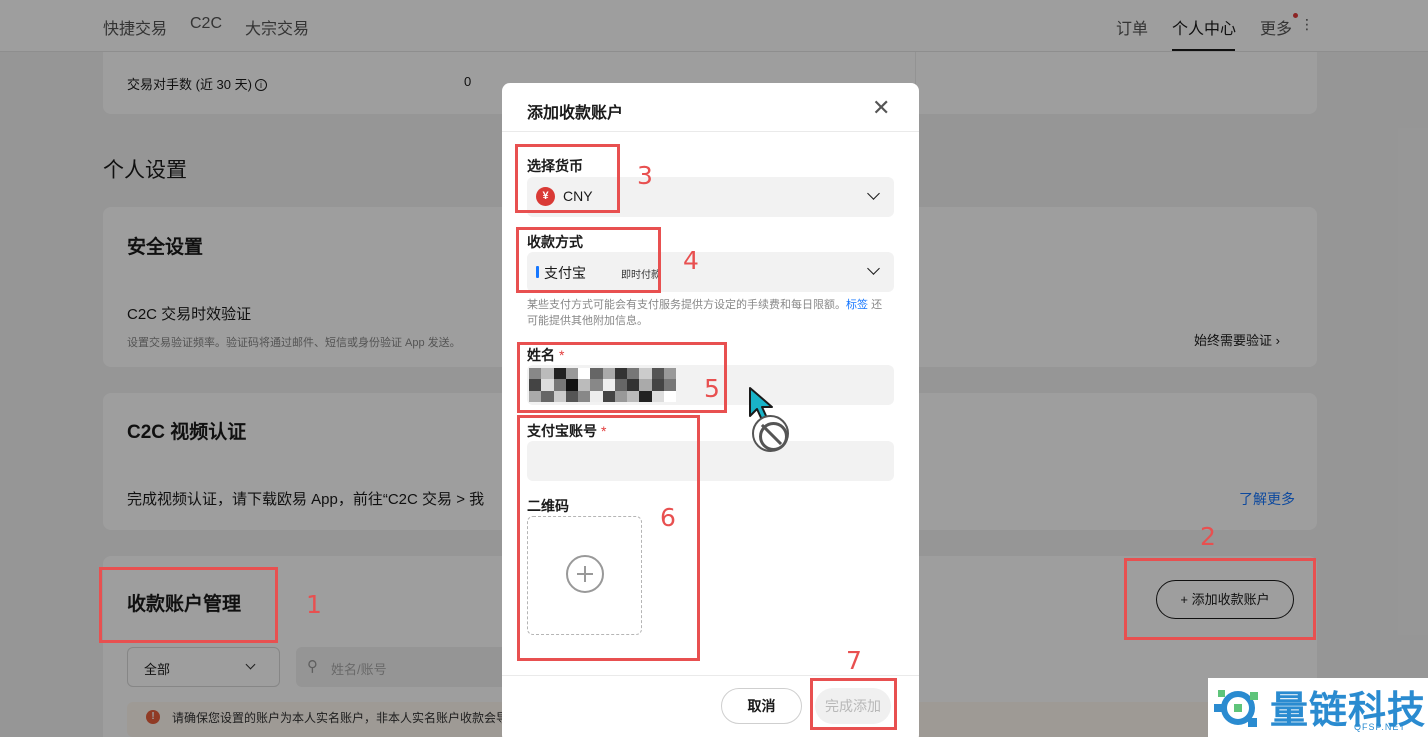 This screenshot has width=1428, height=737. What do you see at coordinates (1380, 727) in the screenshot?
I see `watermark-subtext: QFSP.NET` at bounding box center [1380, 727].